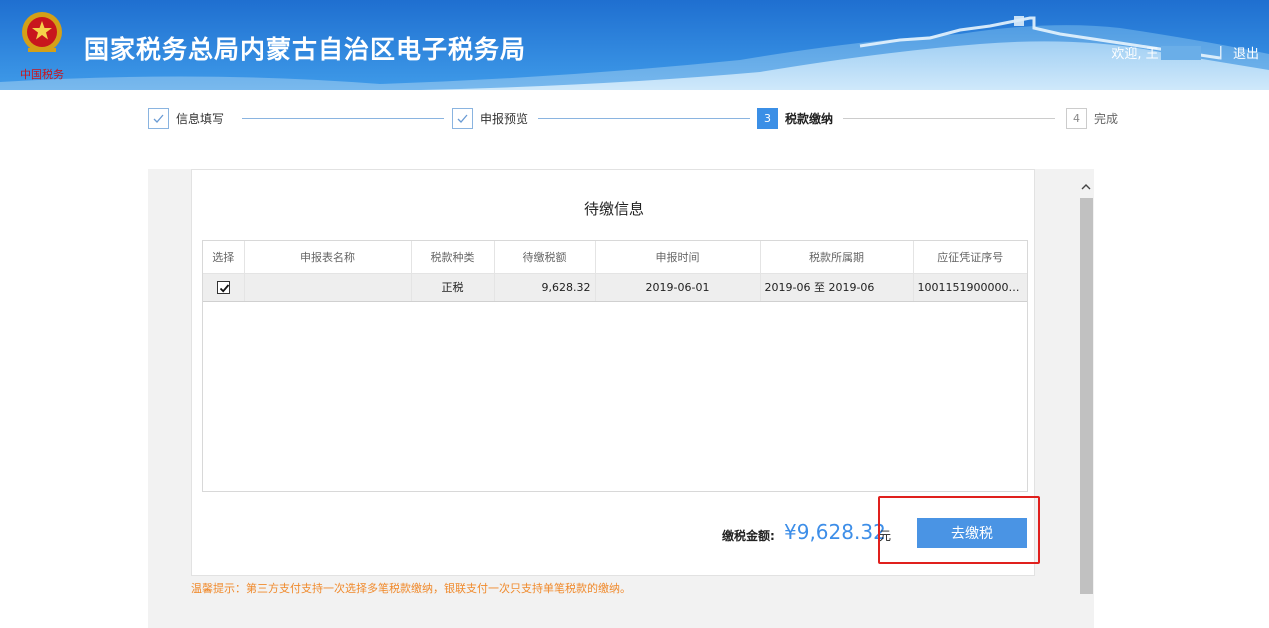 The height and width of the screenshot is (628, 1269). Describe the element at coordinates (1092, 118) in the screenshot. I see `step-complete: 4 完成` at that location.